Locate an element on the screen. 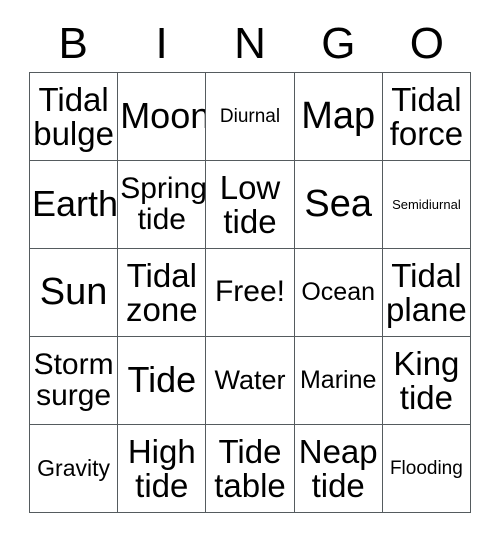  bingo-cell-r4c1: Storm surge is located at coordinates (74, 381).